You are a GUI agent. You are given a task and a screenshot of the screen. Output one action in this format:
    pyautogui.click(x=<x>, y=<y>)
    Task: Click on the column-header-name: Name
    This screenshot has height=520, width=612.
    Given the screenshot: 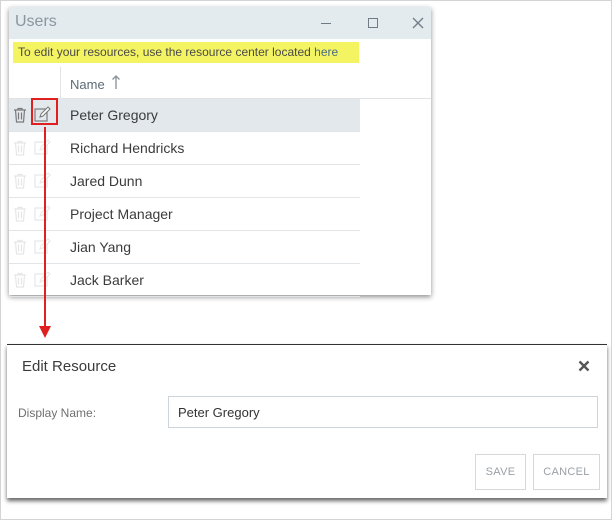 What is the action you would take?
    pyautogui.click(x=87, y=84)
    